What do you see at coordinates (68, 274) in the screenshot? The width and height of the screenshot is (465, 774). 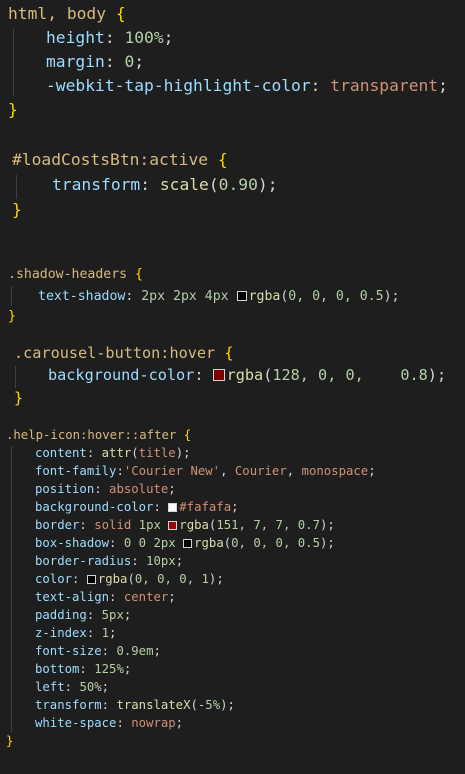 I see `css-selector: .shadow-headers` at bounding box center [68, 274].